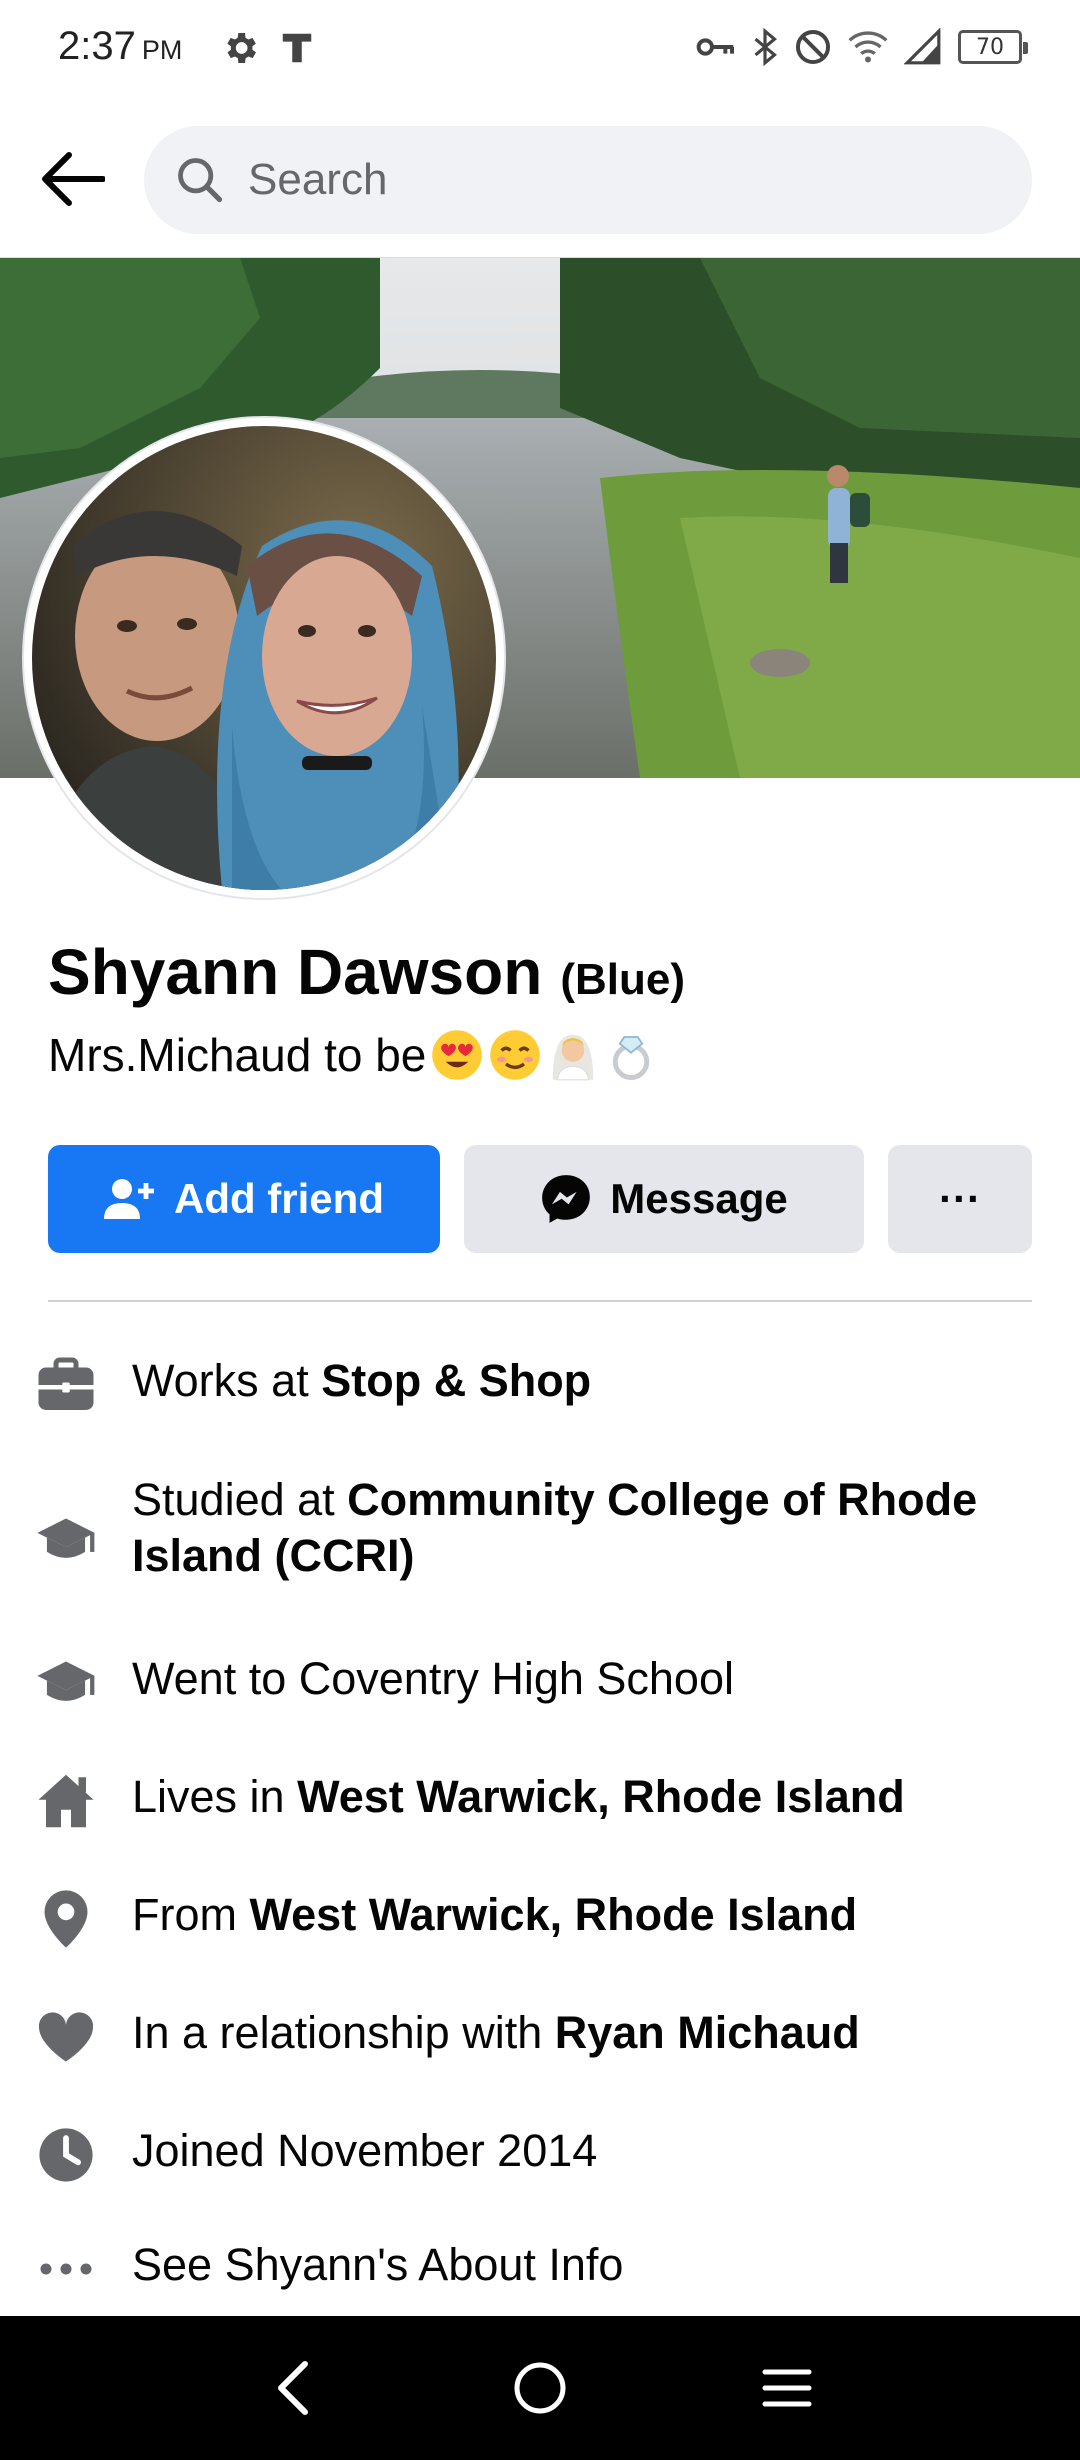 Image resolution: width=1080 pixels, height=2460 pixels. I want to click on work-prefix: Works at, so click(227, 1380).